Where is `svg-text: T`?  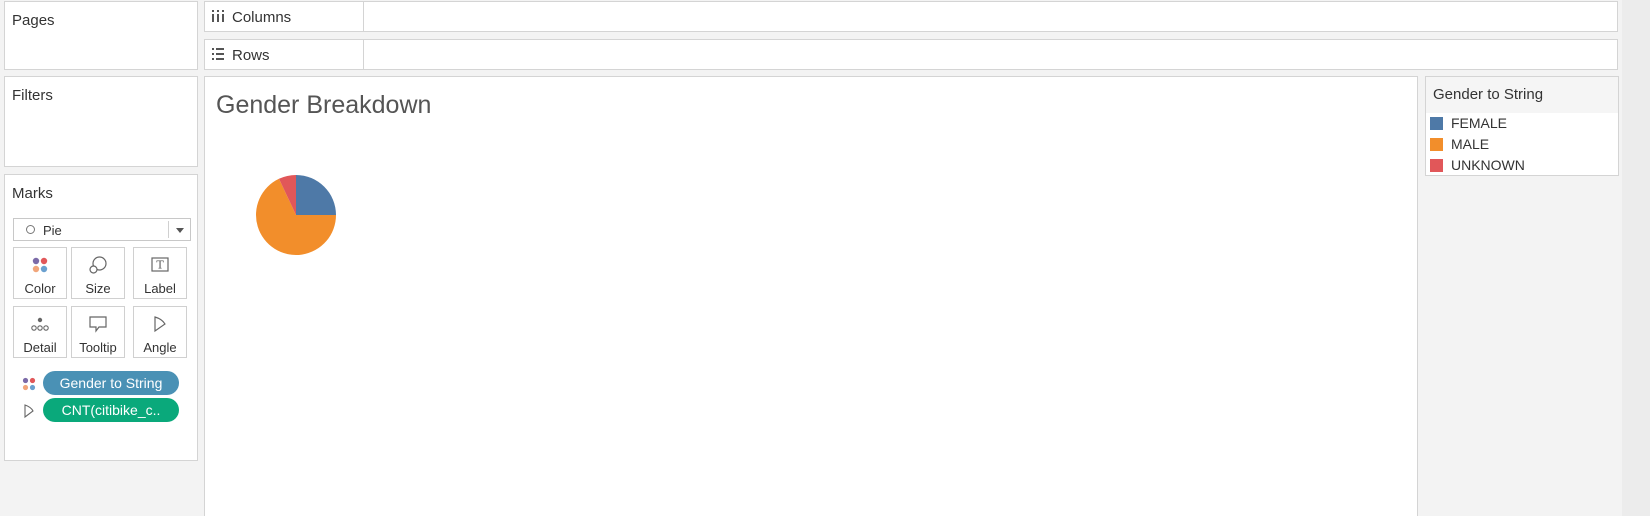
svg-text: T is located at coordinates (160, 265).